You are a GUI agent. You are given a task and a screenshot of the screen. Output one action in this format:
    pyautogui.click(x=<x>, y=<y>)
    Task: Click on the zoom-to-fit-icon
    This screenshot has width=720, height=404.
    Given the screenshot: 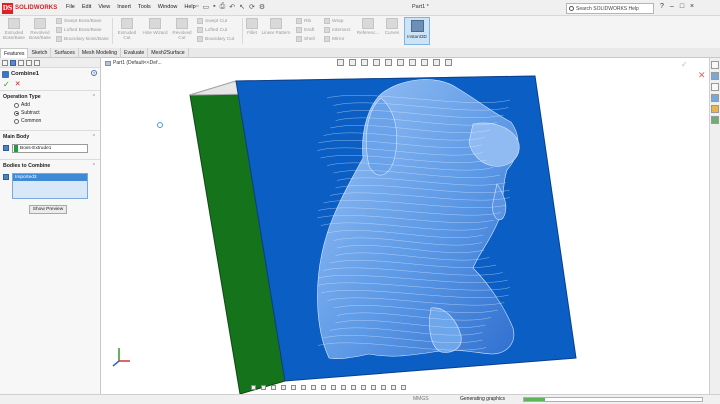 What is the action you would take?
    pyautogui.click(x=340, y=62)
    